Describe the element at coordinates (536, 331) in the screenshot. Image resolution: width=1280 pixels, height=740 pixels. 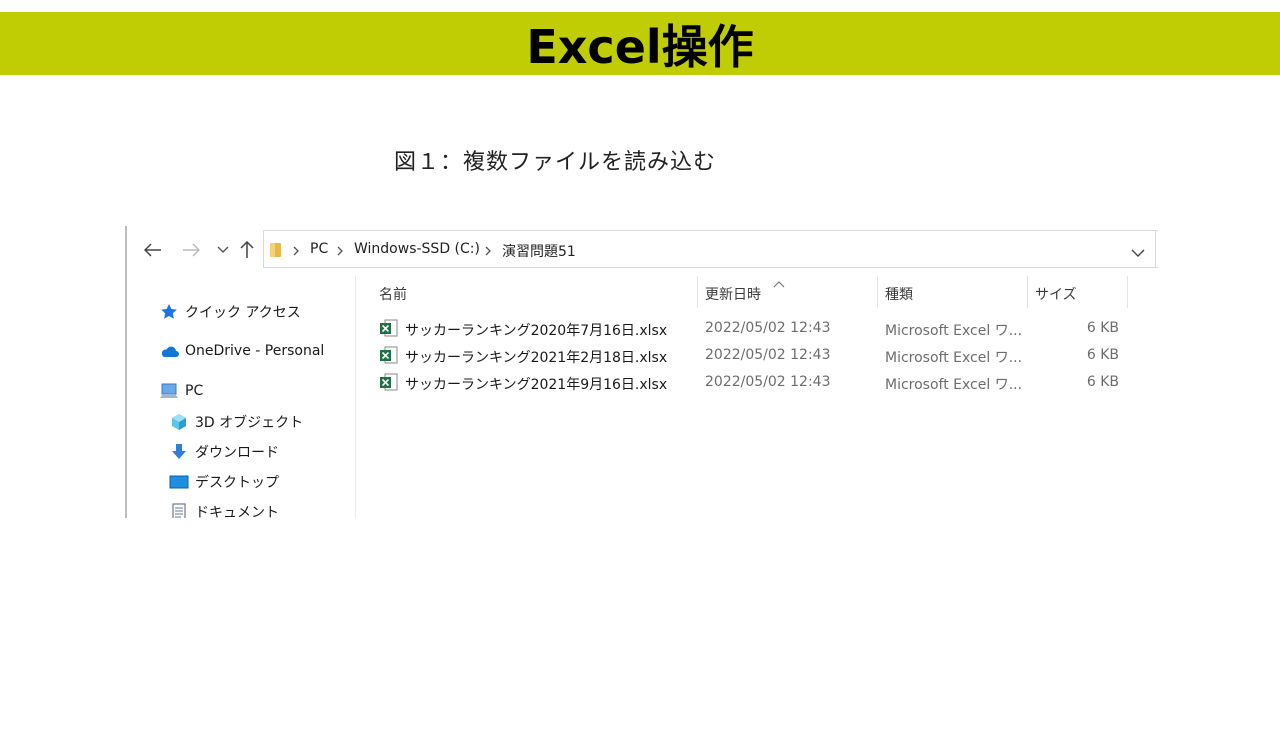
I see `file-name: サッカーランキング2020年7月16日.xlsx` at that location.